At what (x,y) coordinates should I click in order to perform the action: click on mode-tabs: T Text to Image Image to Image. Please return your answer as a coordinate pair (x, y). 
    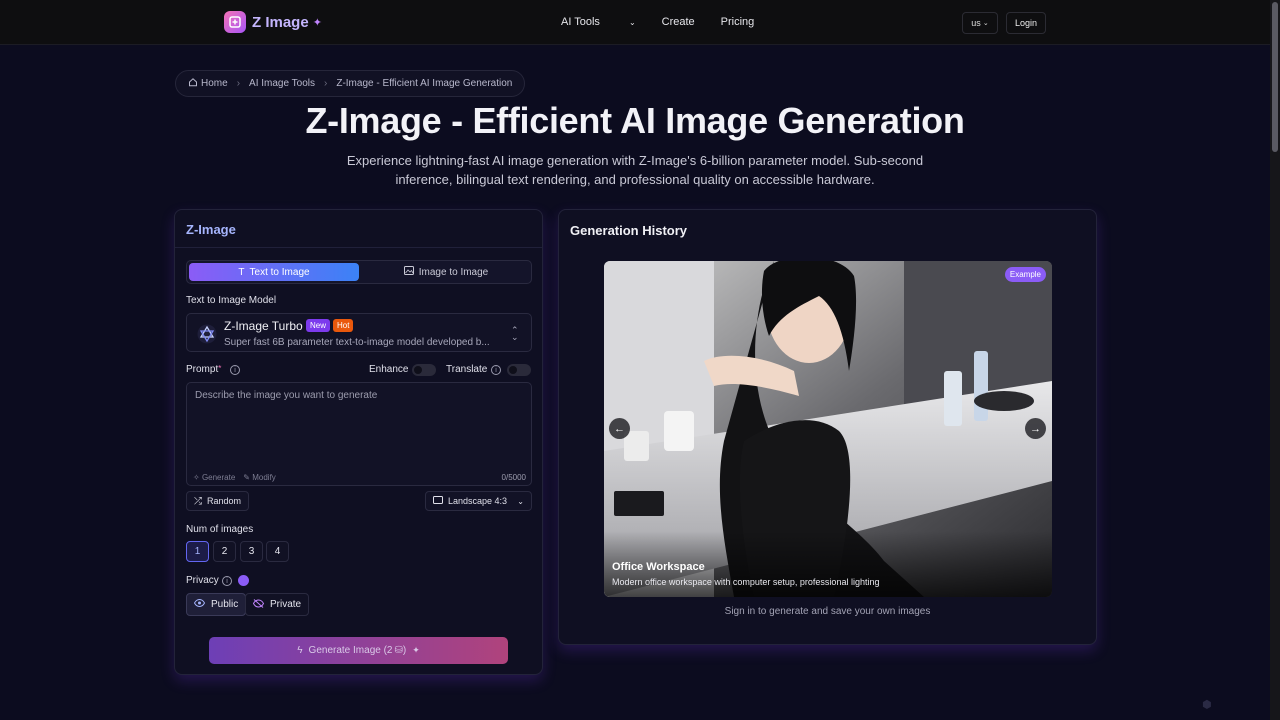
    Looking at the image, I should click on (359, 272).